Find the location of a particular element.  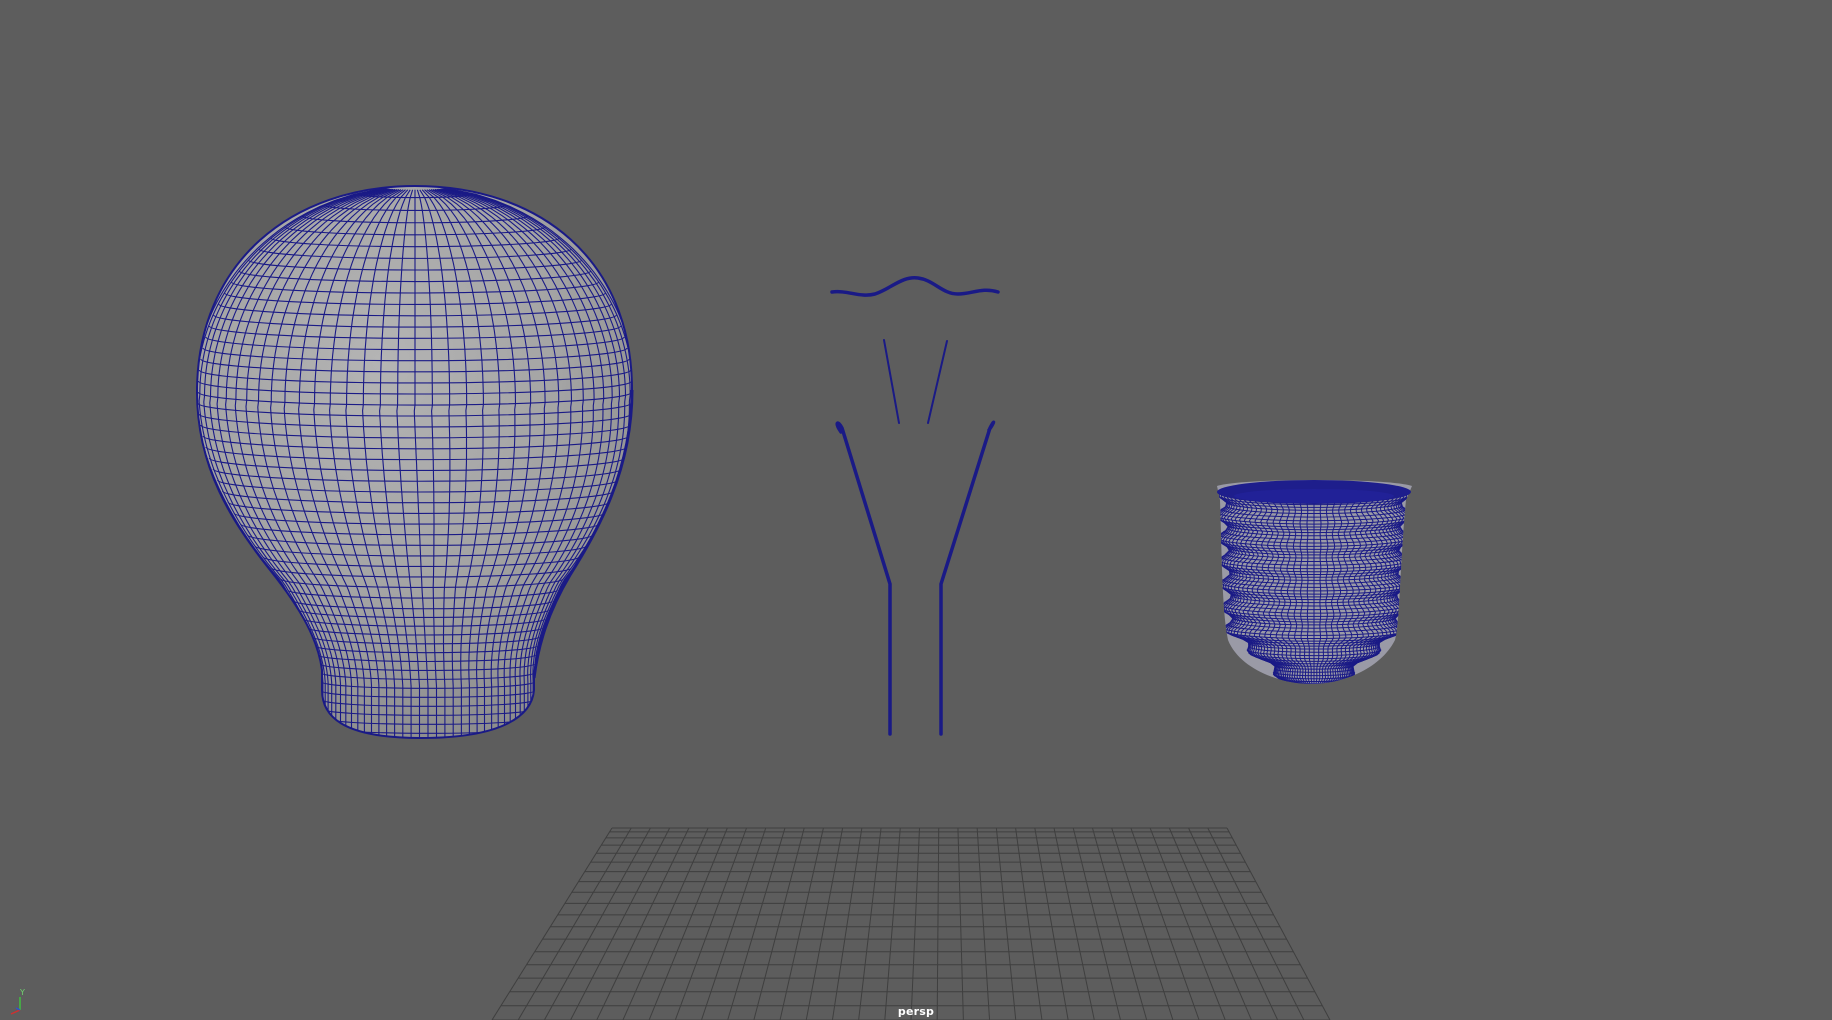

y-axis-label: Y is located at coordinates (22, 992).